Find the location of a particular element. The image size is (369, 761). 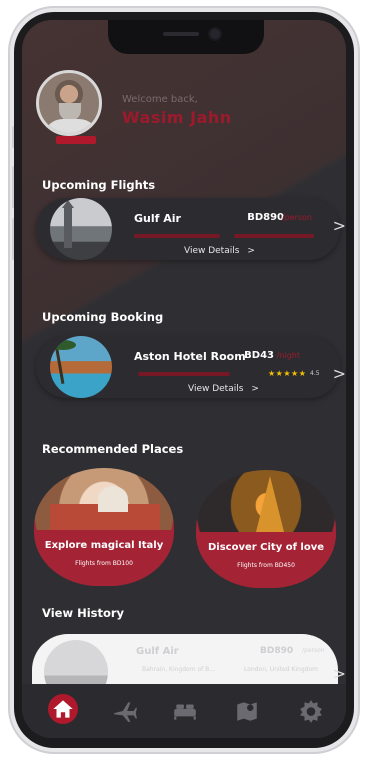

place-card-paris: Discover City of love Flights from BD450 is located at coordinates (266, 529).